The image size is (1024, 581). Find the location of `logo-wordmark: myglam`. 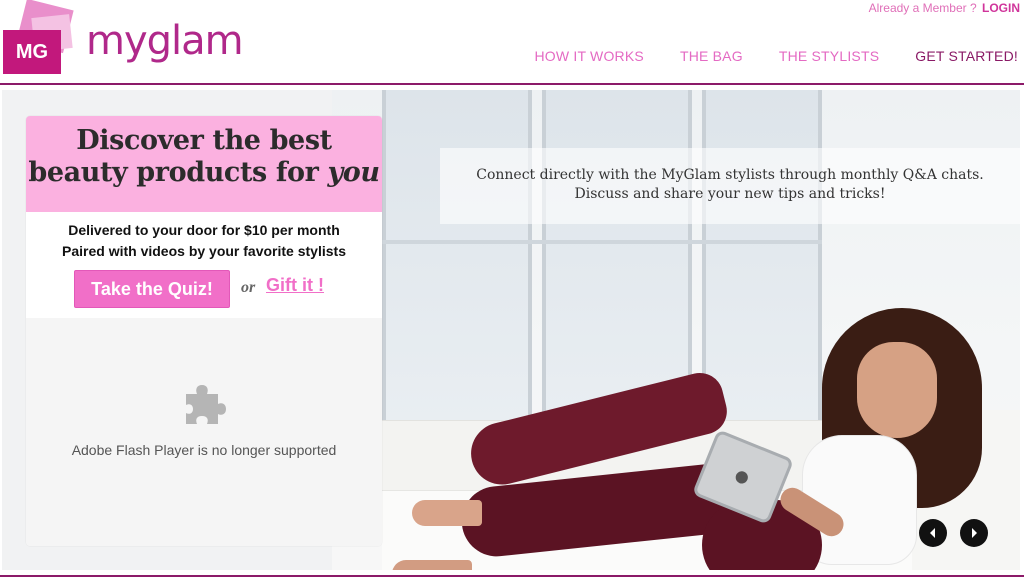

logo-wordmark: myglam is located at coordinates (165, 41).